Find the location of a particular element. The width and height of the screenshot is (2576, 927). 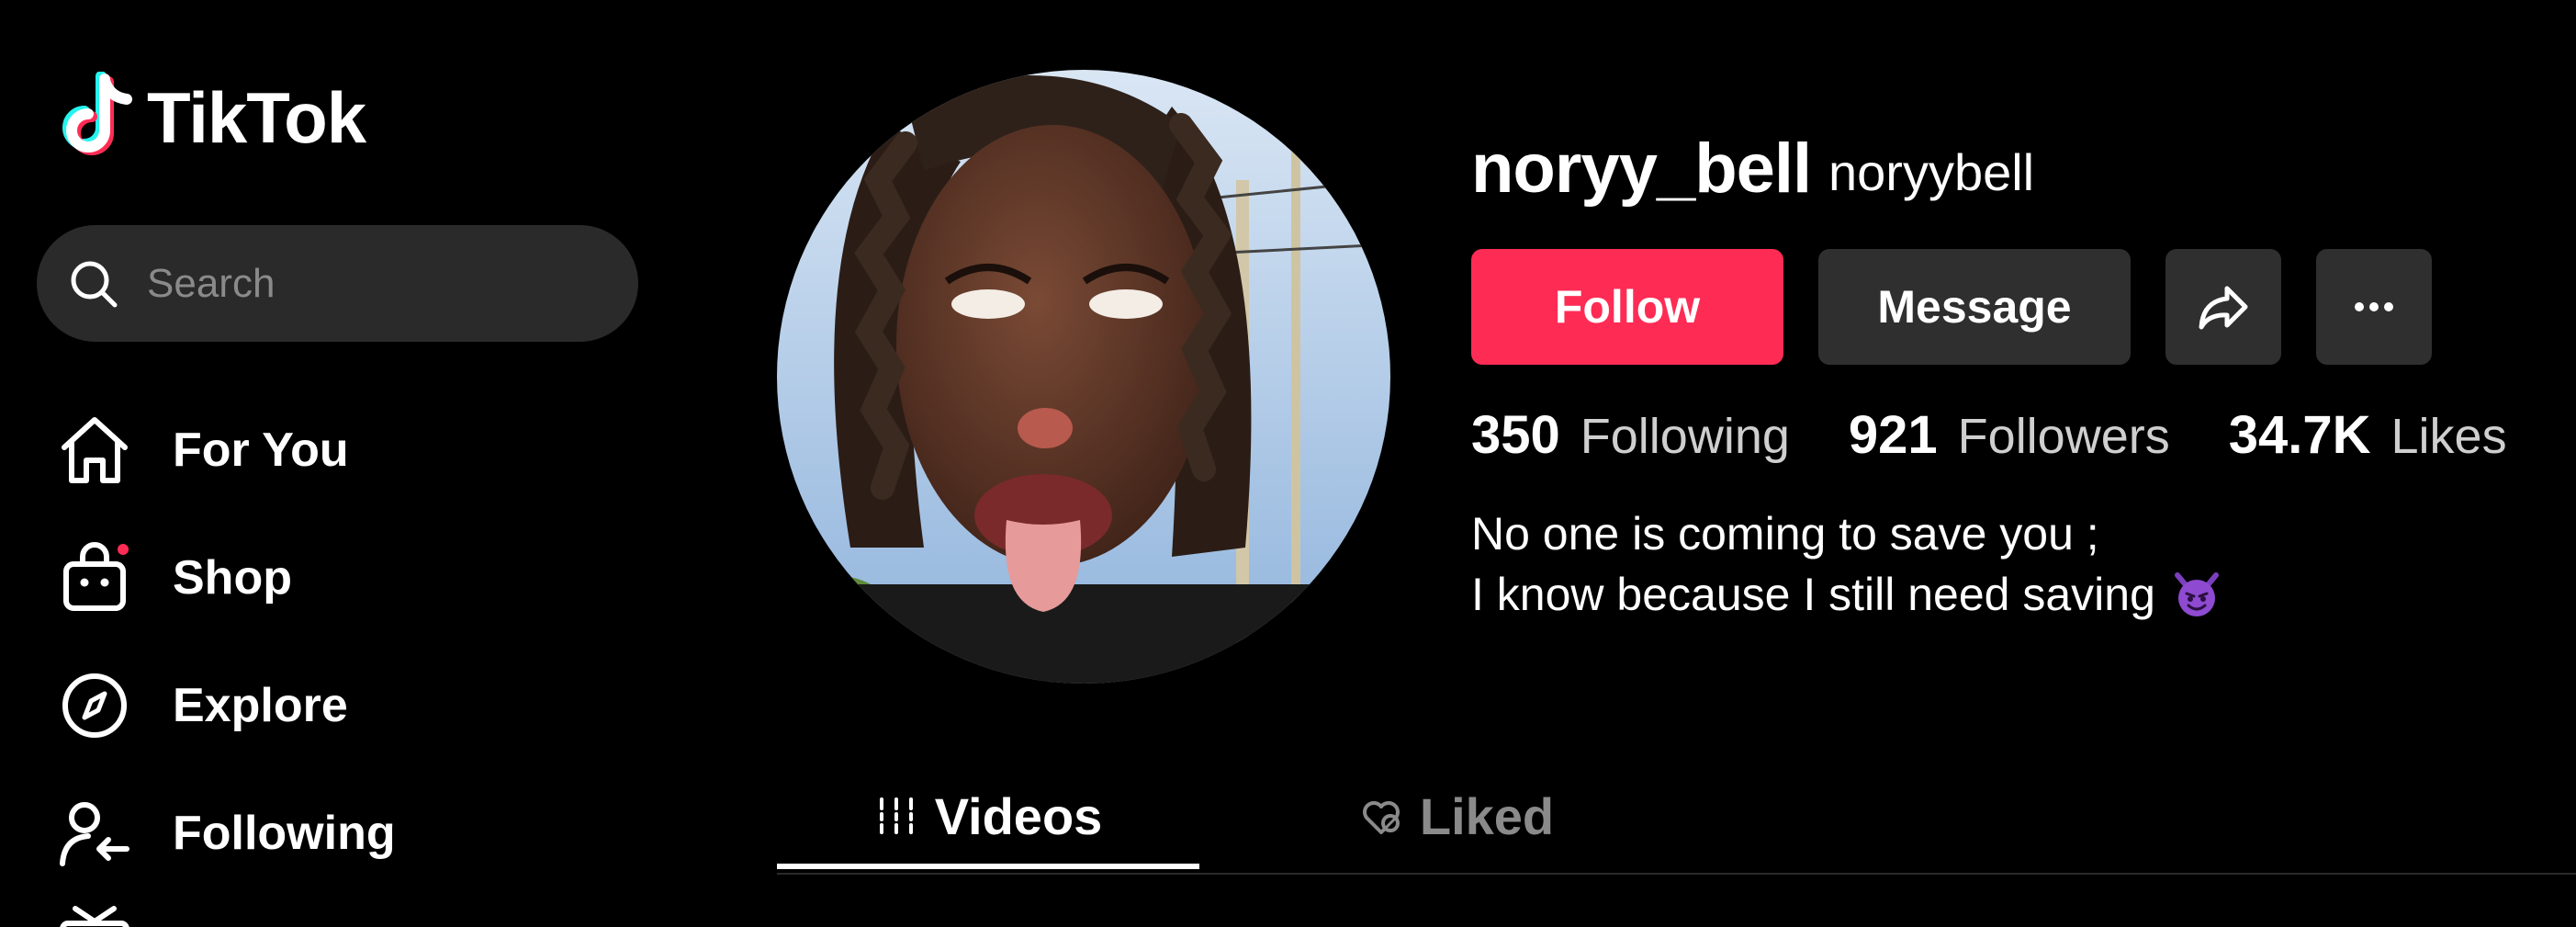

liked-heart-icon is located at coordinates (1381, 817).